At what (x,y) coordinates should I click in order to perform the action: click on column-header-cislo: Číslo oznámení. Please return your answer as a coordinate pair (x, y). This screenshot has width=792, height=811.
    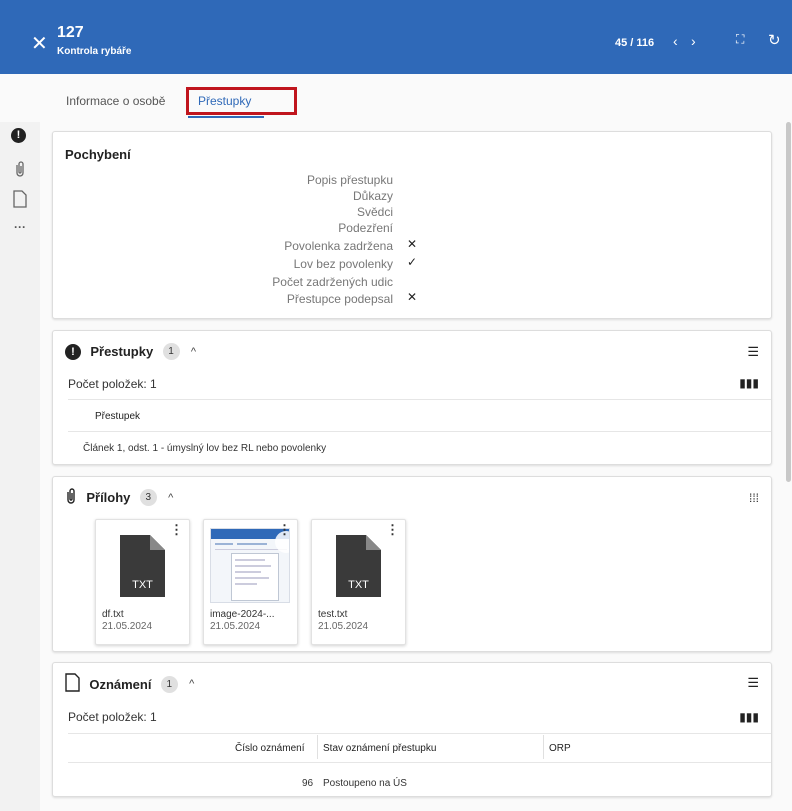
    Looking at the image, I should click on (269, 748).